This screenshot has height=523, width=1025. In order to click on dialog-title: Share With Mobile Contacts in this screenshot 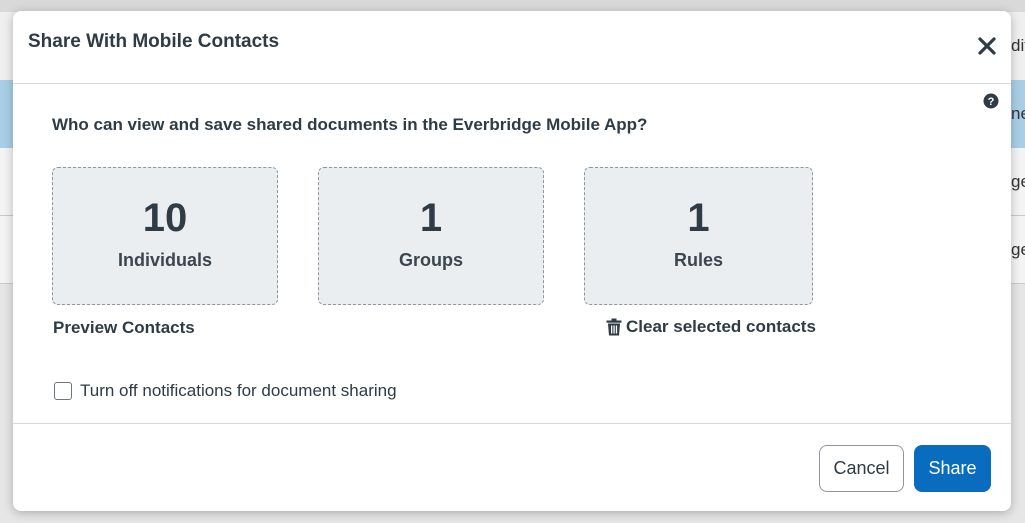, I will do `click(154, 41)`.